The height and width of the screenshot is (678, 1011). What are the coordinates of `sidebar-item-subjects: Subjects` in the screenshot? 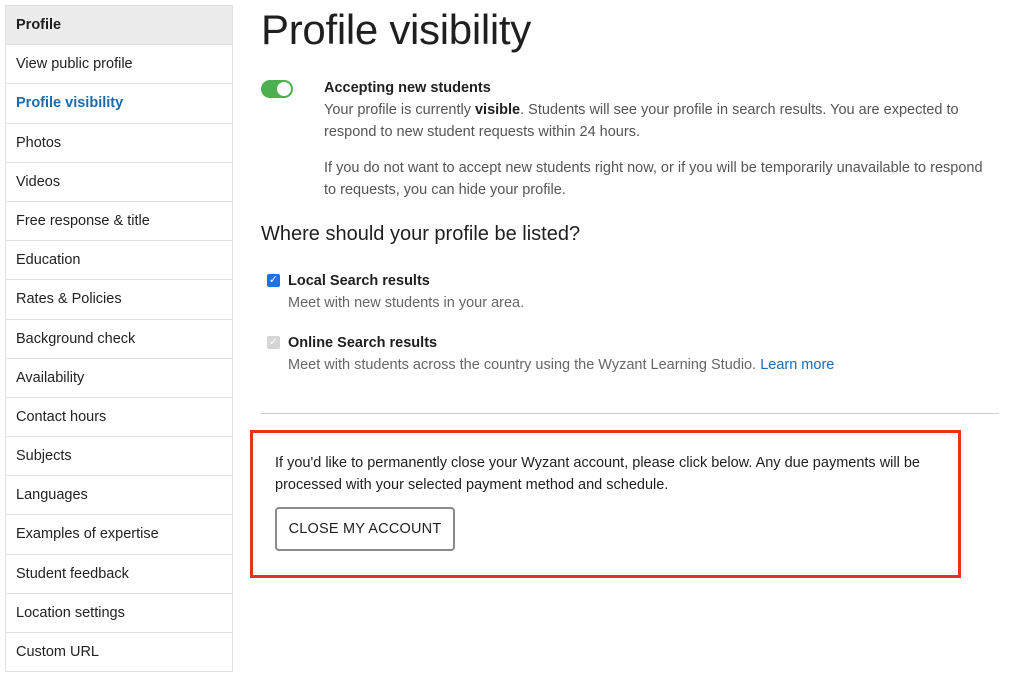 It's located at (119, 457).